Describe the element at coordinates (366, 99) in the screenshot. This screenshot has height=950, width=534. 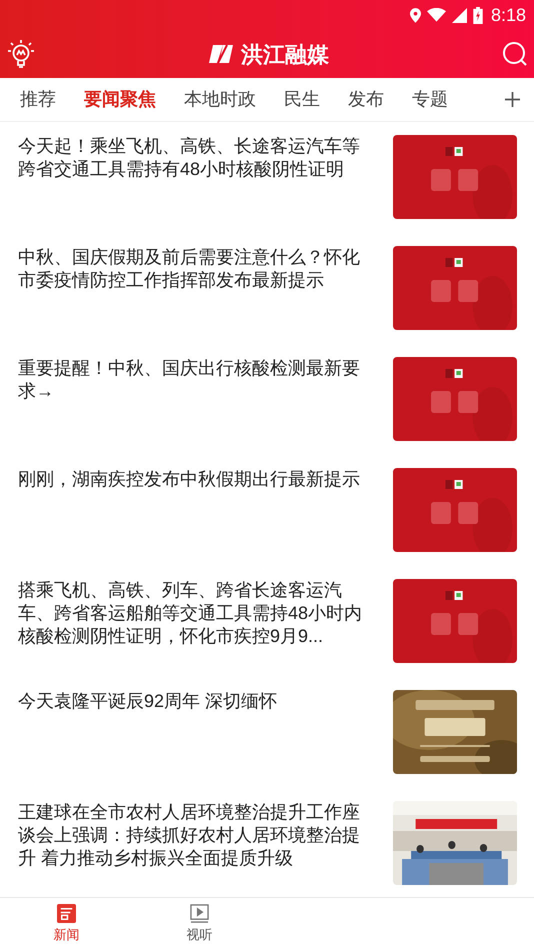
I see `category-tab: 发布` at that location.